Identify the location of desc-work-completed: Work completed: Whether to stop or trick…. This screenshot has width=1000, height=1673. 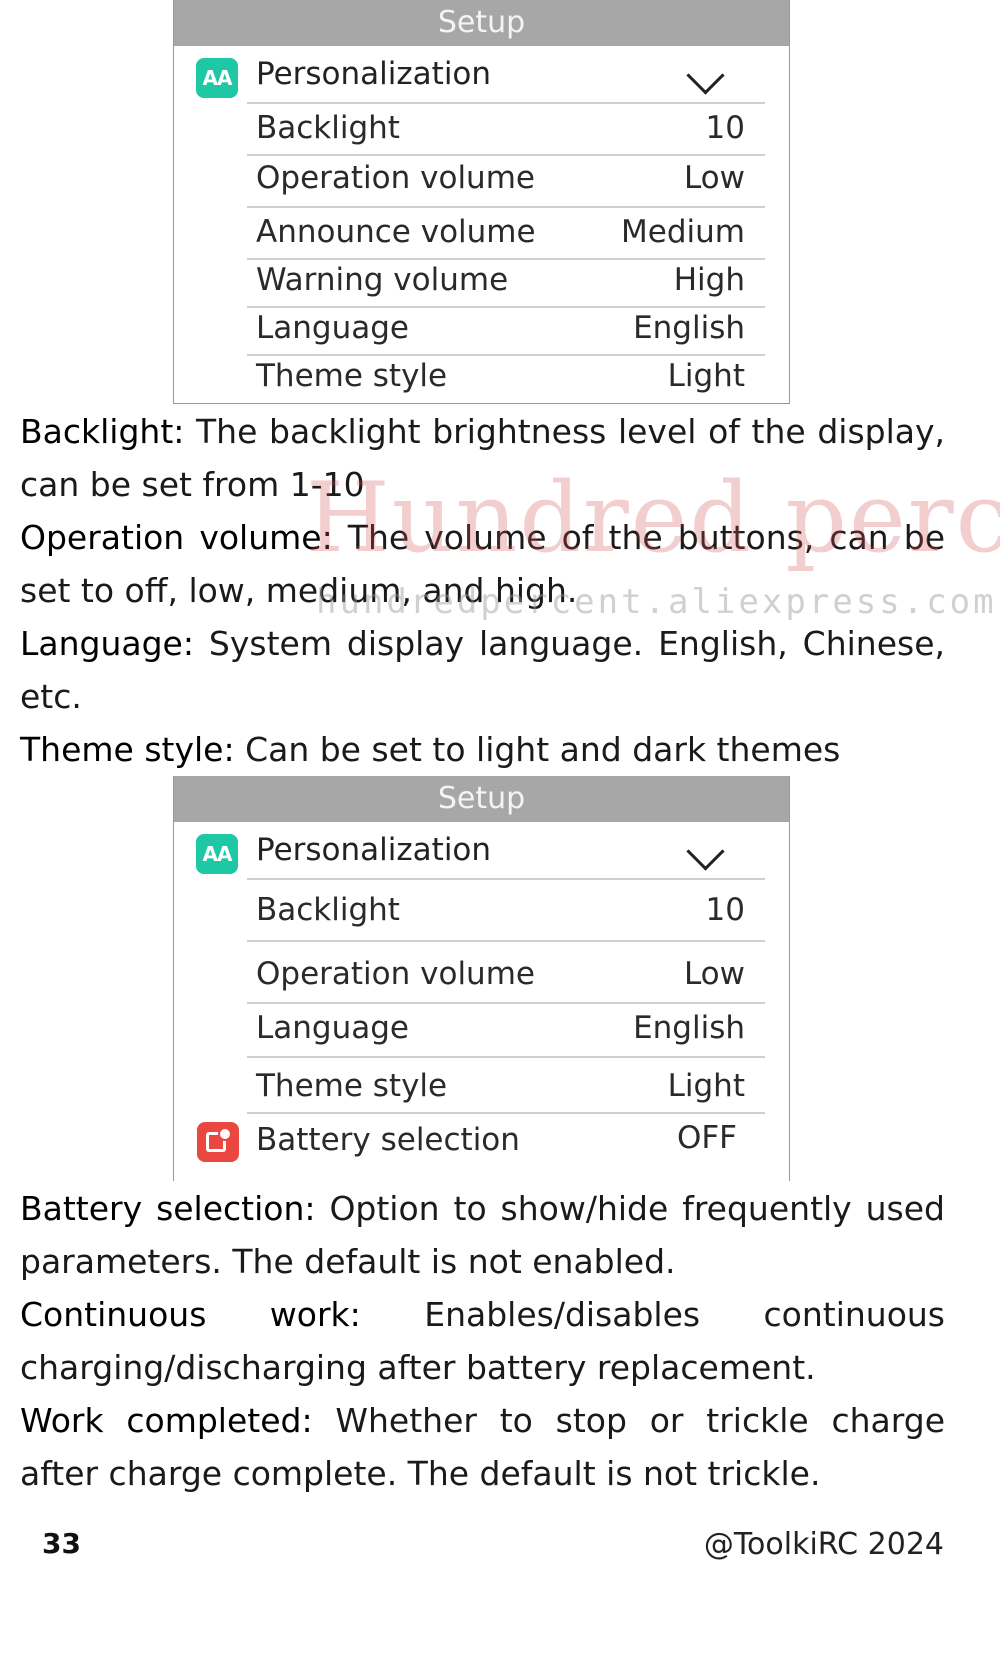
(482, 1447).